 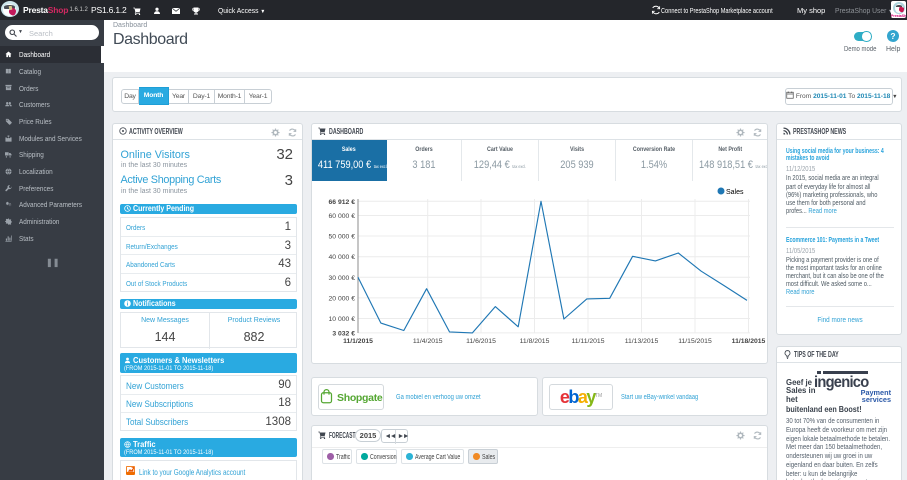 I want to click on svg-text: Sales, so click(x=735, y=192).